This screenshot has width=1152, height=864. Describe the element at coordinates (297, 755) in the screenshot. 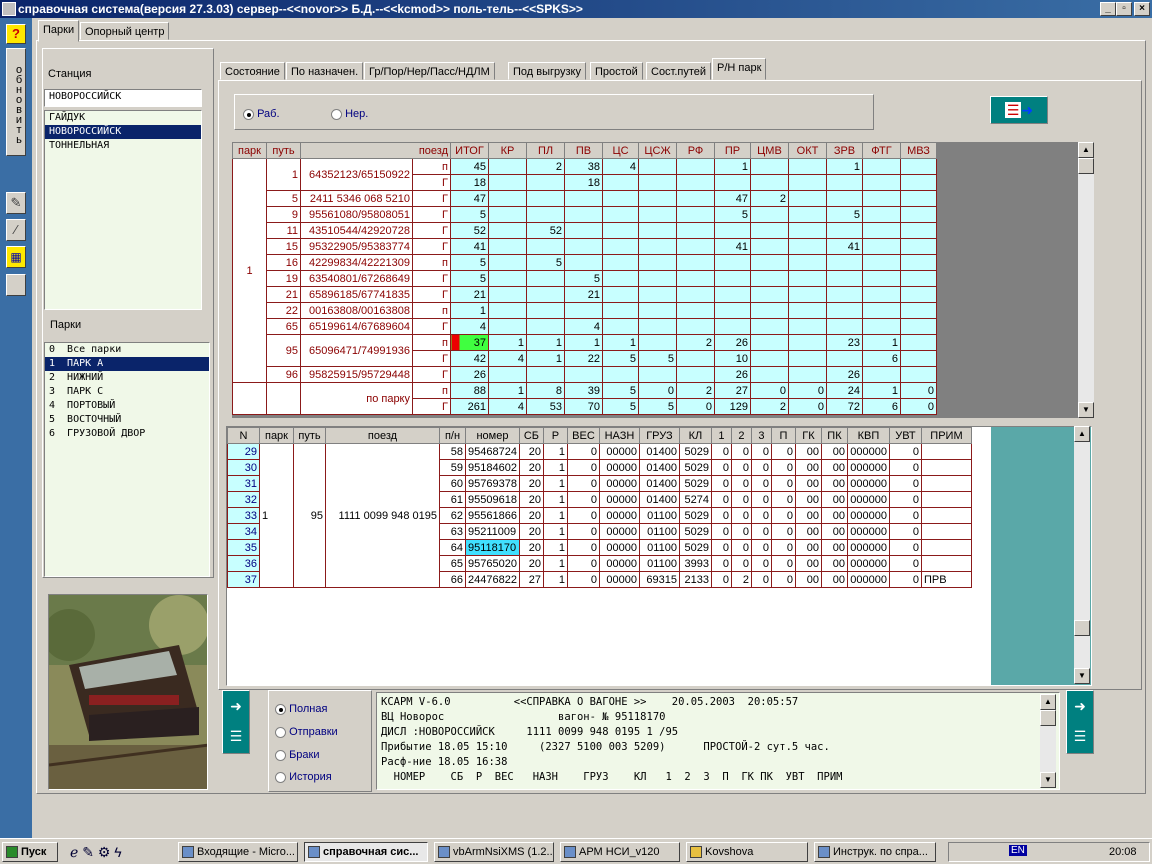

I see `radio-braki: Браки` at that location.